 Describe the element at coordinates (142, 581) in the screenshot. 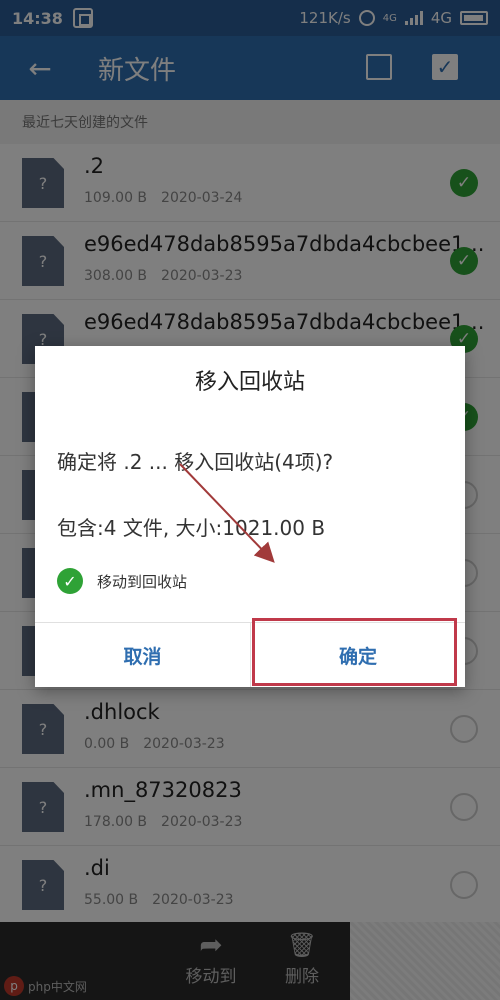

I see `option-label: 移动到回收站` at that location.